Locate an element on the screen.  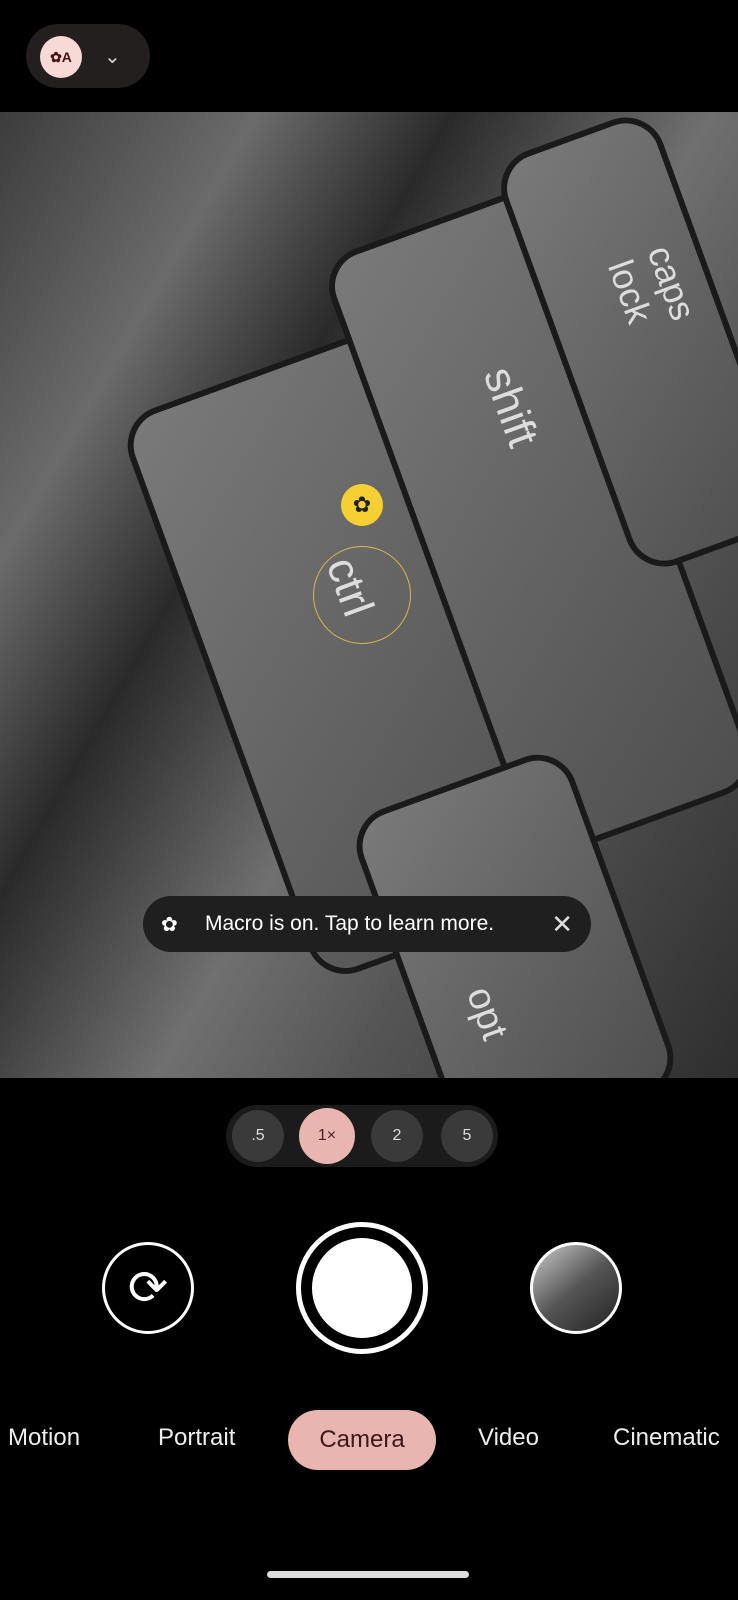
zoom-0.5: .5 is located at coordinates (258, 1136).